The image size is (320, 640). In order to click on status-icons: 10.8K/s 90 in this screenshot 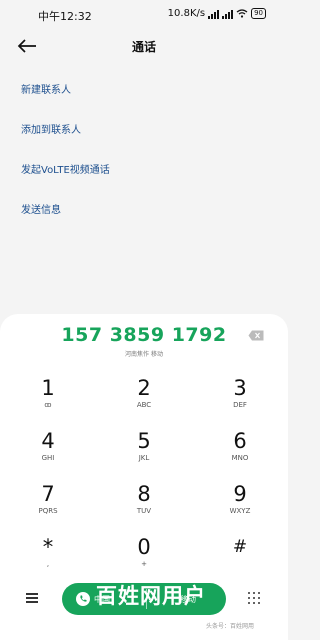, I will do `click(217, 13)`.